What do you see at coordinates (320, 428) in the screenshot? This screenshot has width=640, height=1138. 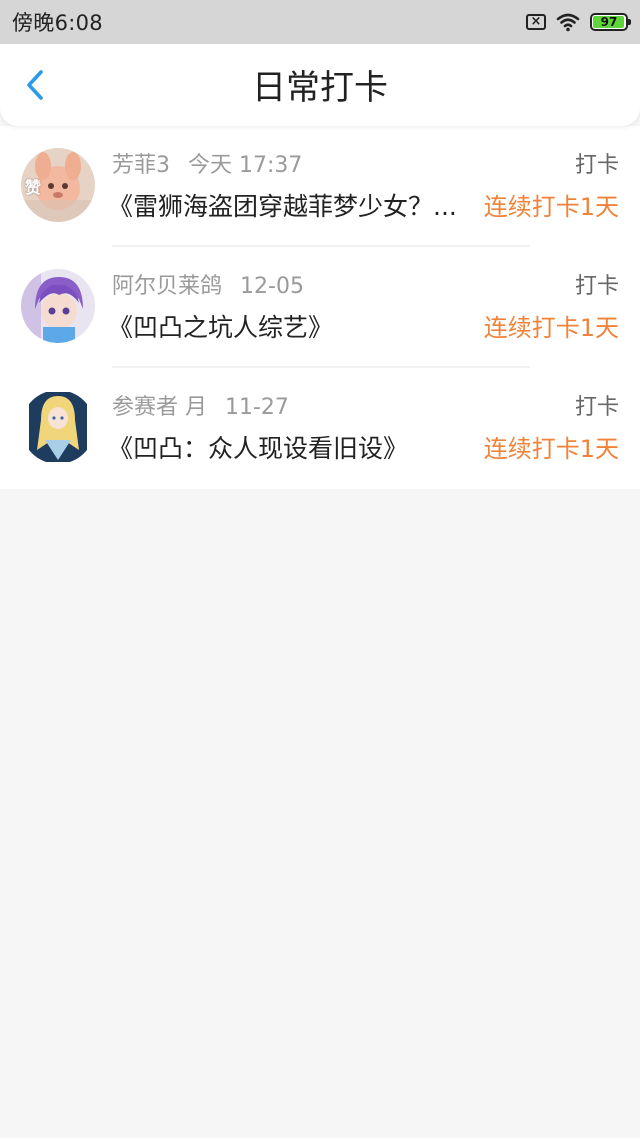 I see `list-item: 参赛者 月 11-27 打卡 《凹凸：众人现设看旧设》 连续打卡1天` at bounding box center [320, 428].